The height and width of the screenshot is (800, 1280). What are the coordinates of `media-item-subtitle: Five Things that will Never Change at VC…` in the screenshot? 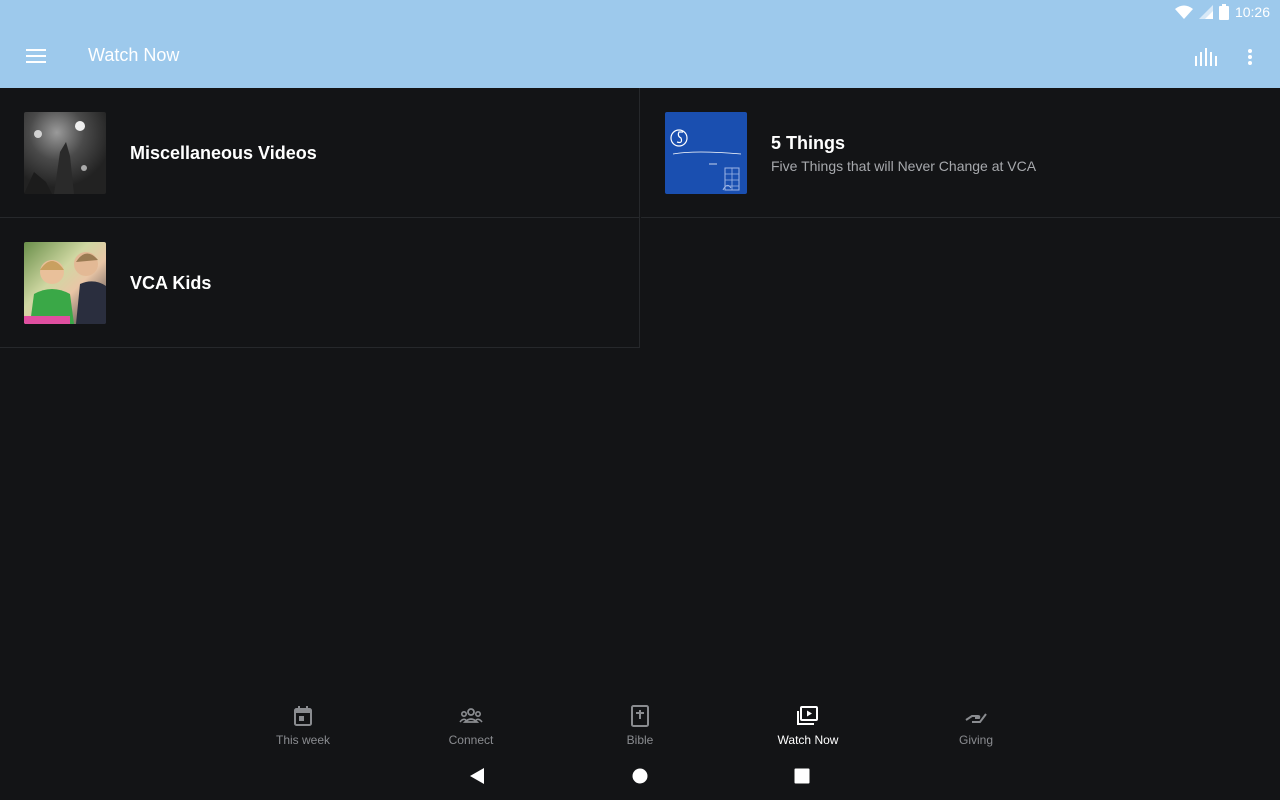 It's located at (904, 166).